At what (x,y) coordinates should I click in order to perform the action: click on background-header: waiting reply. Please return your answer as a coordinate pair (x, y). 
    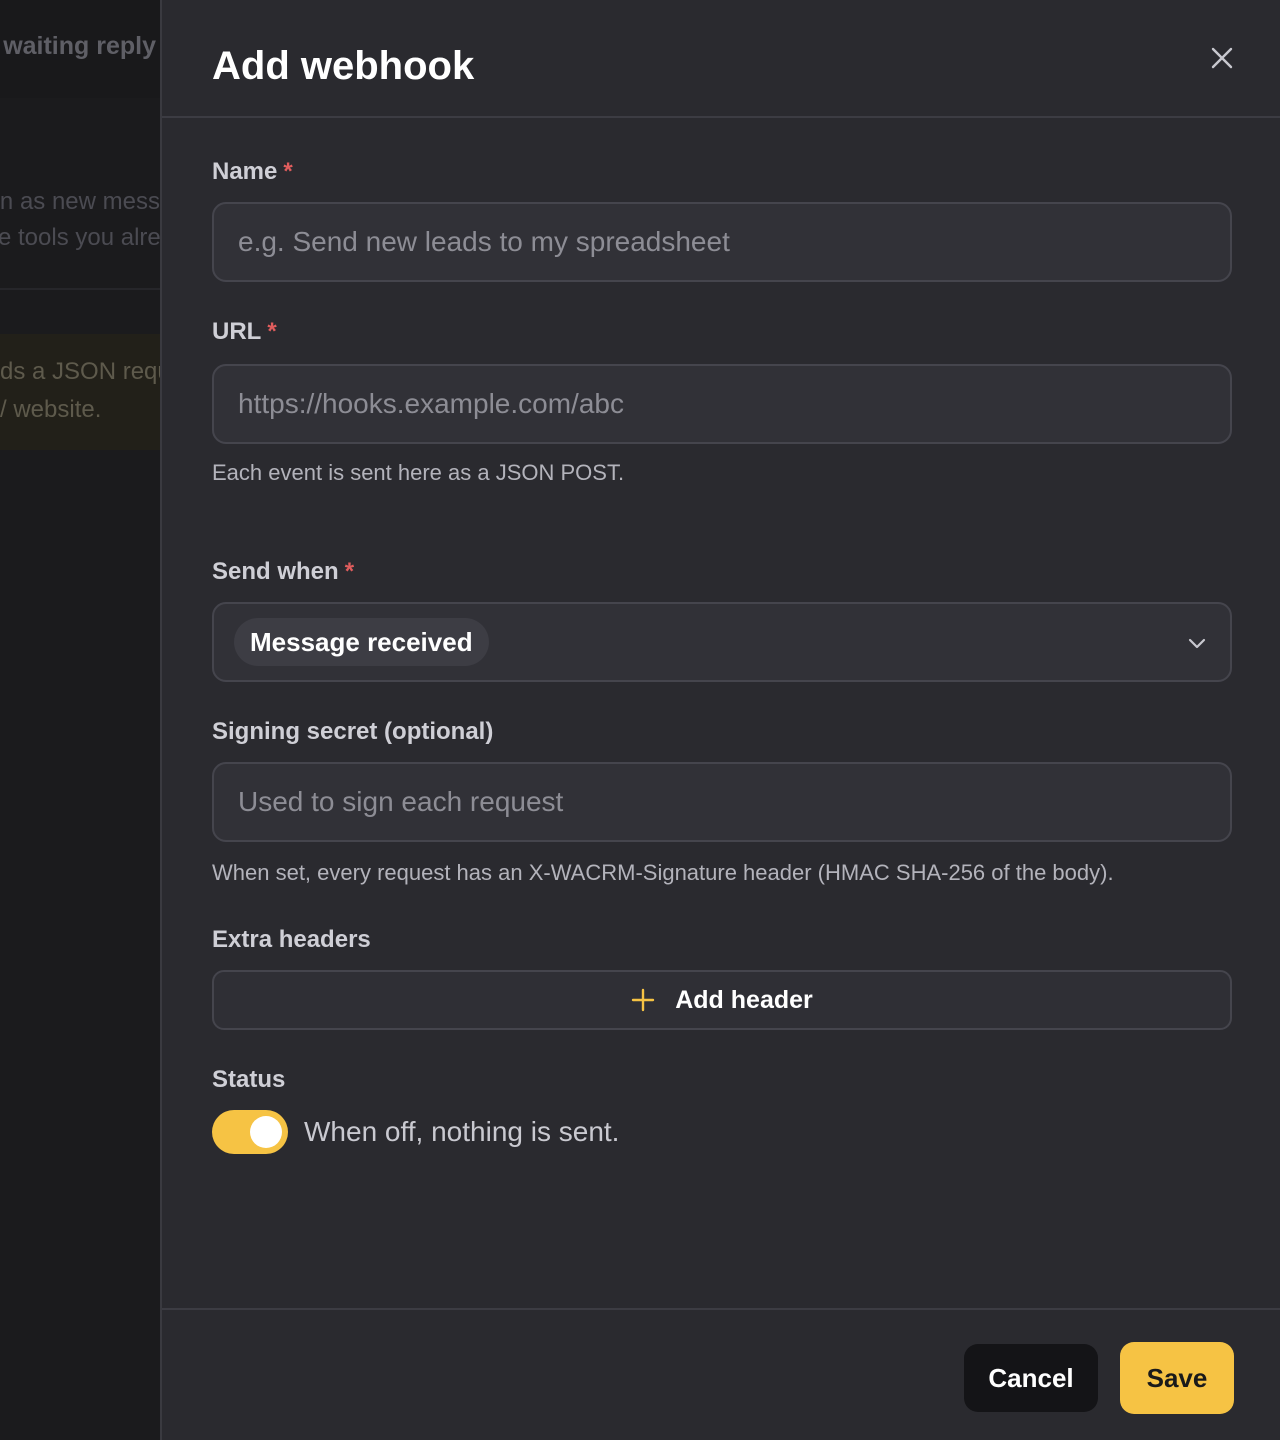
    Looking at the image, I should click on (81, 49).